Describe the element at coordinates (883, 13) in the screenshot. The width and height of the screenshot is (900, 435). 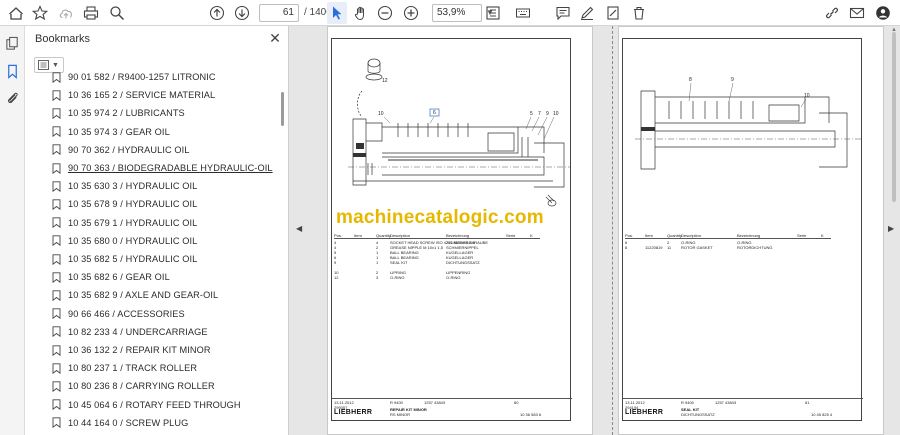
I see `account-icon` at that location.